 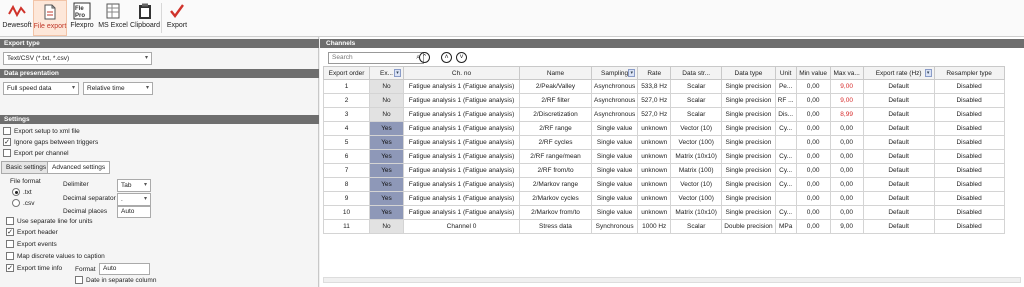 What do you see at coordinates (41, 131) in the screenshot?
I see `export-setup-xml-checkbox: Export setup to xml file` at bounding box center [41, 131].